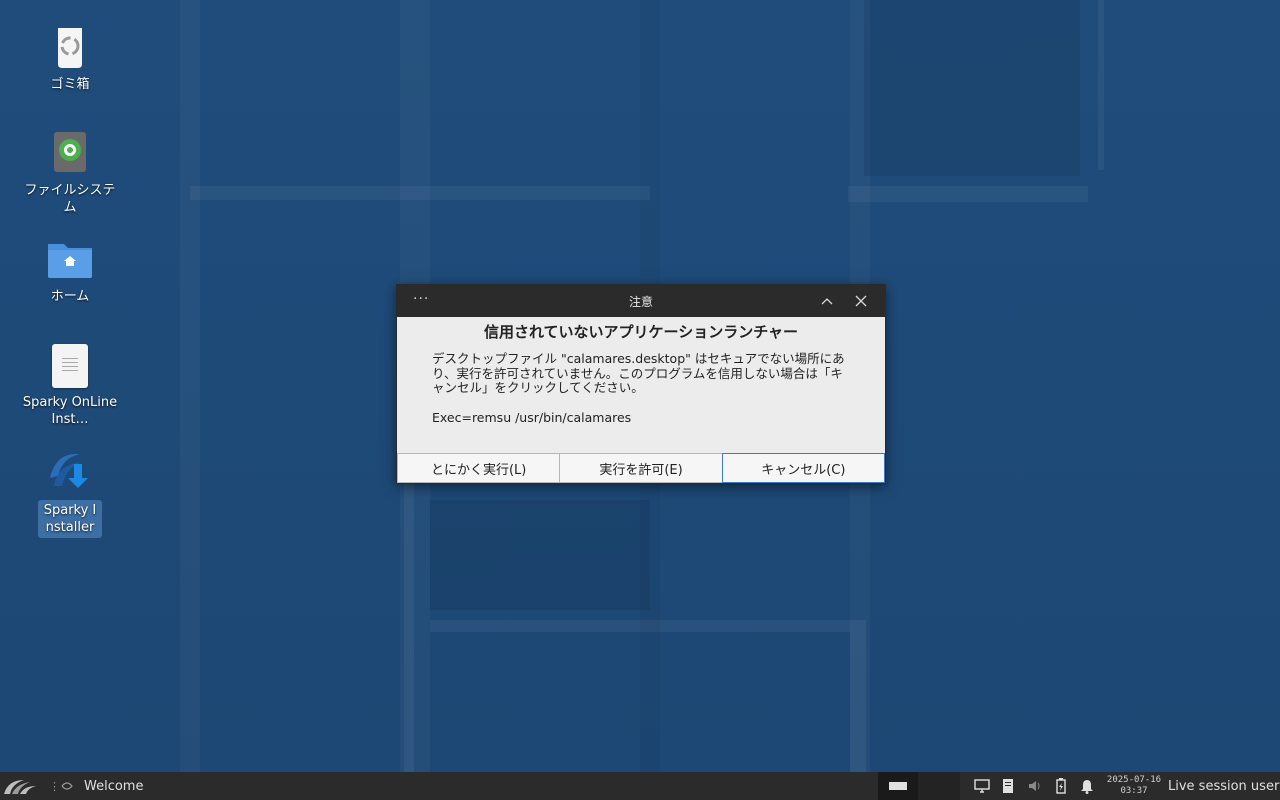 Image resolution: width=1280 pixels, height=800 pixels. I want to click on desktop-icon-label: ゴミ箱, so click(70, 84).